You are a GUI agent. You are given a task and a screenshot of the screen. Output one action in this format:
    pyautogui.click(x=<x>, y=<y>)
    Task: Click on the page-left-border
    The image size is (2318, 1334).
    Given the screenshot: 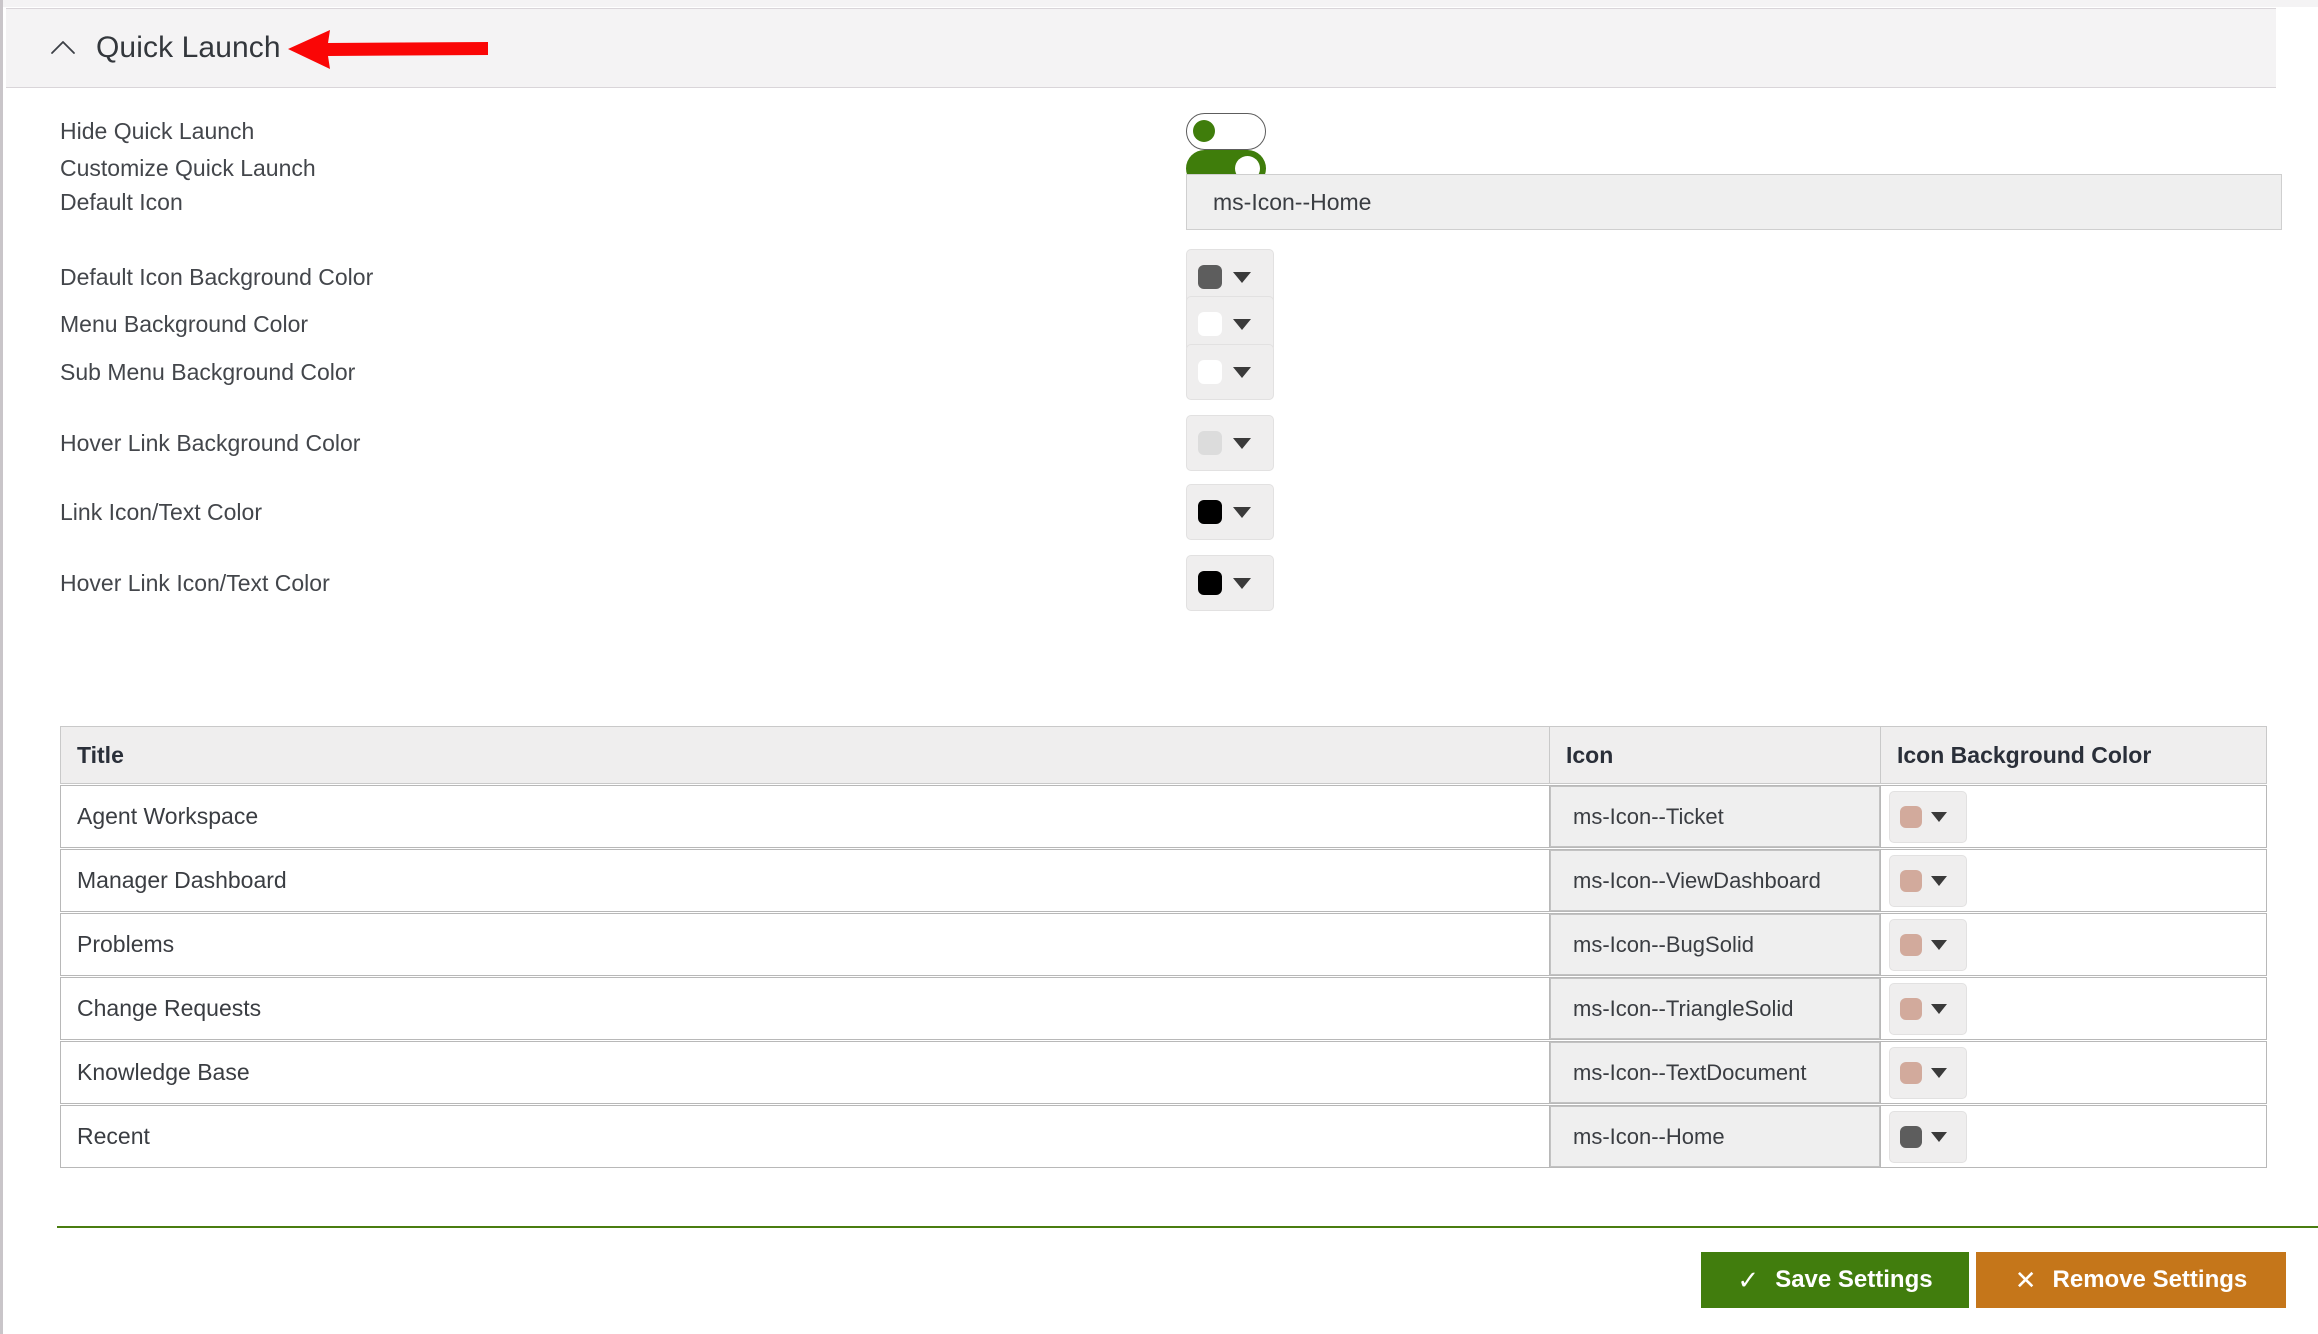 What is the action you would take?
    pyautogui.click(x=1, y=667)
    